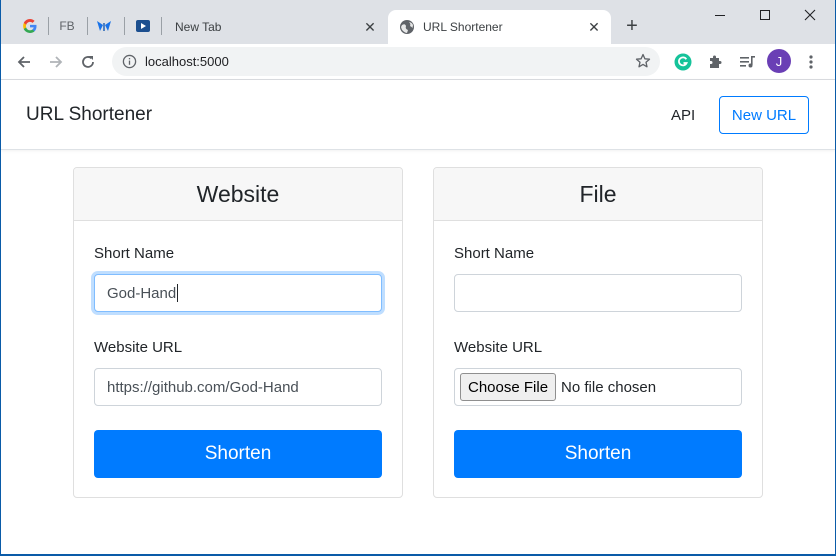  I want to click on file-url-label: Website URL, so click(498, 347).